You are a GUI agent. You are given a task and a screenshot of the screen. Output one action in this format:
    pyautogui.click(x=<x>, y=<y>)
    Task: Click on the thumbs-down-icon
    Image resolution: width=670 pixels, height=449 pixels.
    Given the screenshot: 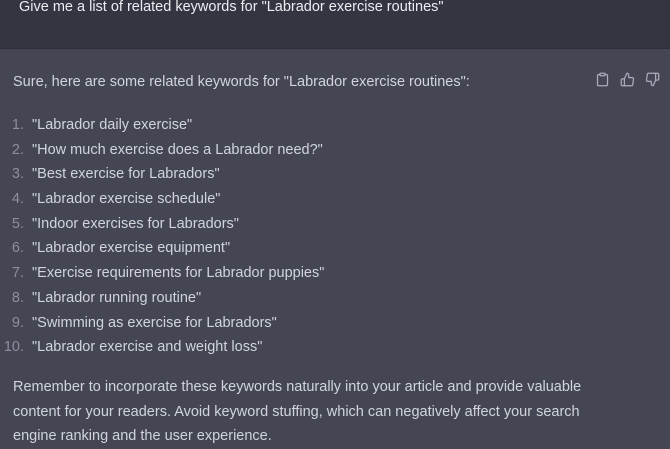 What is the action you would take?
    pyautogui.click(x=652, y=79)
    